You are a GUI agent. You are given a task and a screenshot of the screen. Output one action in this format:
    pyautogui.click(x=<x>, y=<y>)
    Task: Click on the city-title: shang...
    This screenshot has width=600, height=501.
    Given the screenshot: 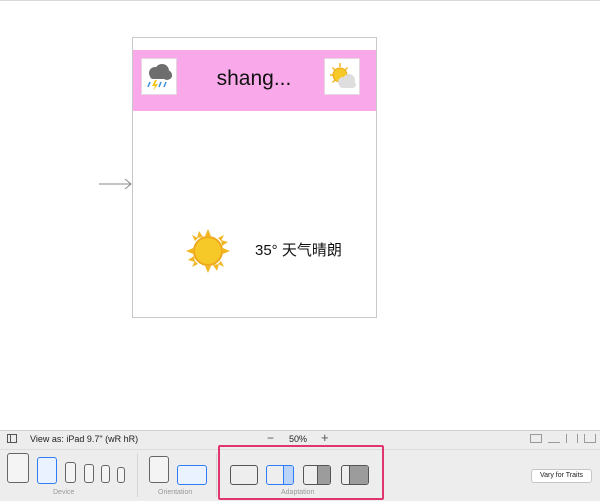 What is the action you would take?
    pyautogui.click(x=254, y=78)
    